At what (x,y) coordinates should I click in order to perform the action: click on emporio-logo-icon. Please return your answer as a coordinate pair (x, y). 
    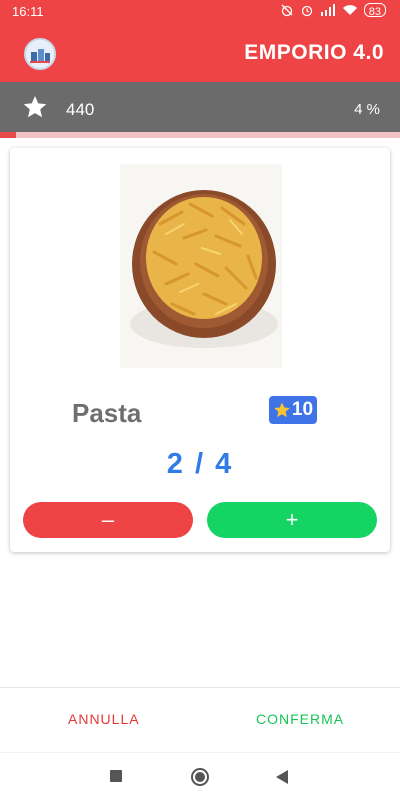
    Looking at the image, I should click on (40, 54).